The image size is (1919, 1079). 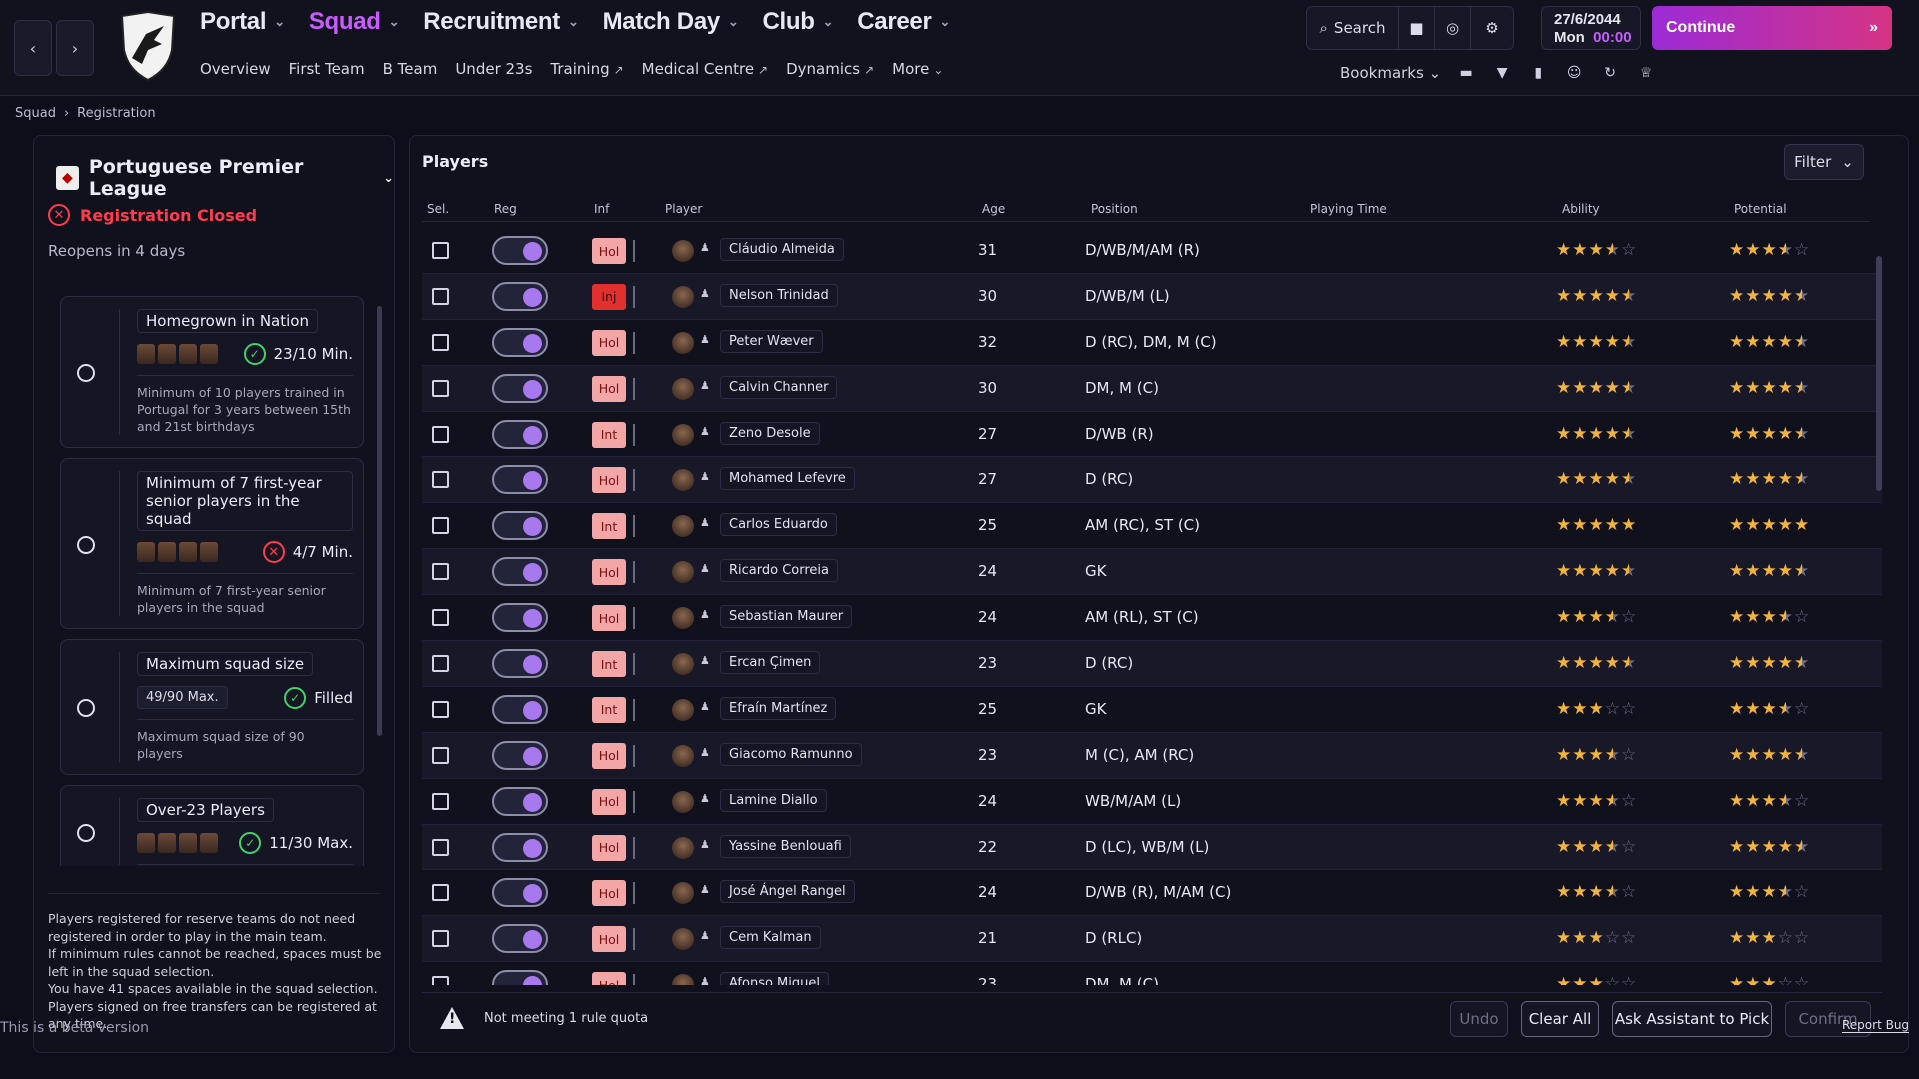 What do you see at coordinates (786, 617) in the screenshot?
I see `player-name: Sebastian Maurer` at bounding box center [786, 617].